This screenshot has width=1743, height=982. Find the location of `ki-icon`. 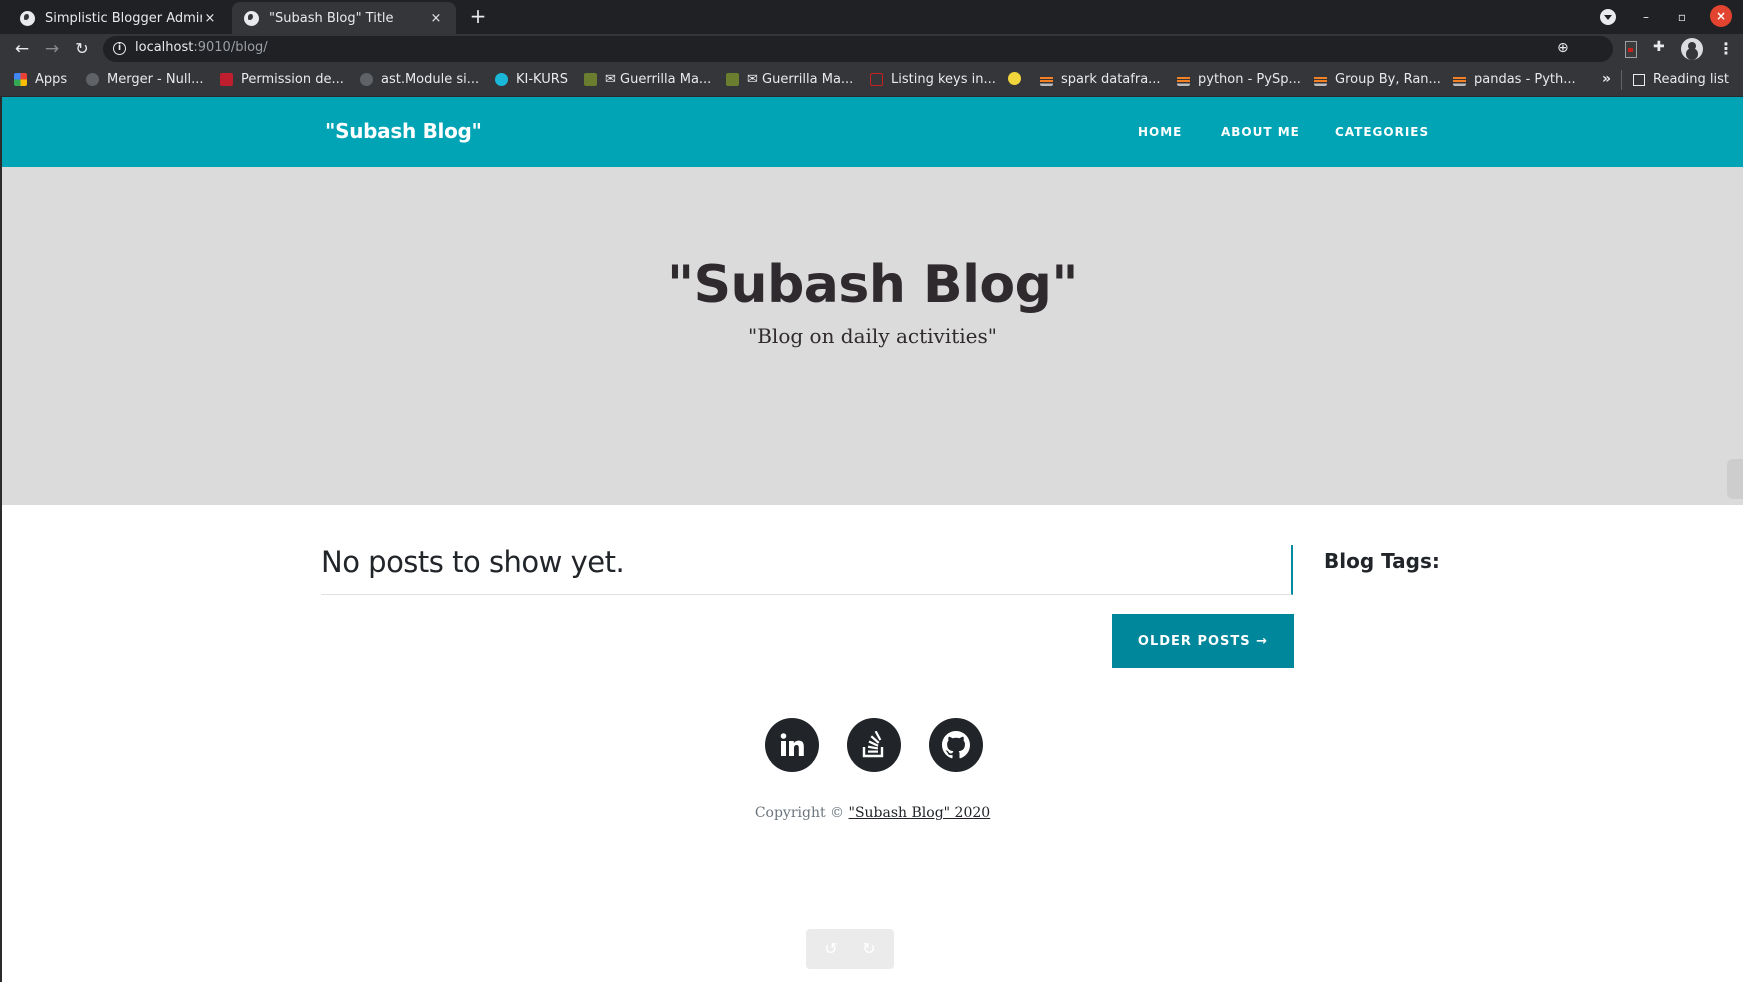

ki-icon is located at coordinates (501, 79).